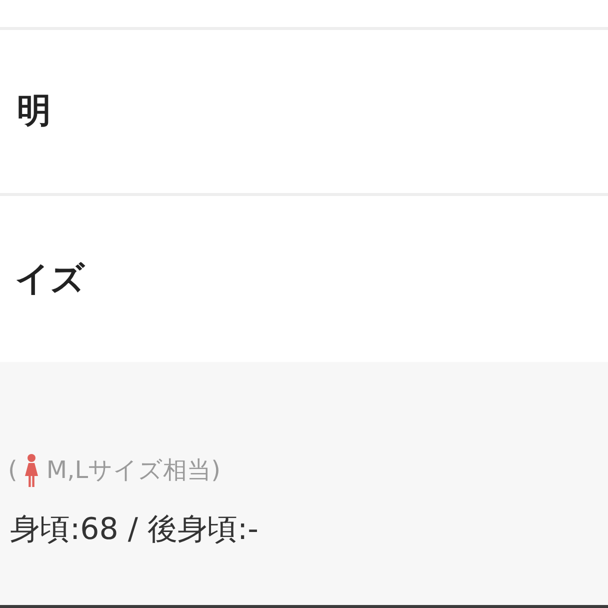 The width and height of the screenshot is (608, 608). I want to click on parenthesis-text: (, so click(13, 470).